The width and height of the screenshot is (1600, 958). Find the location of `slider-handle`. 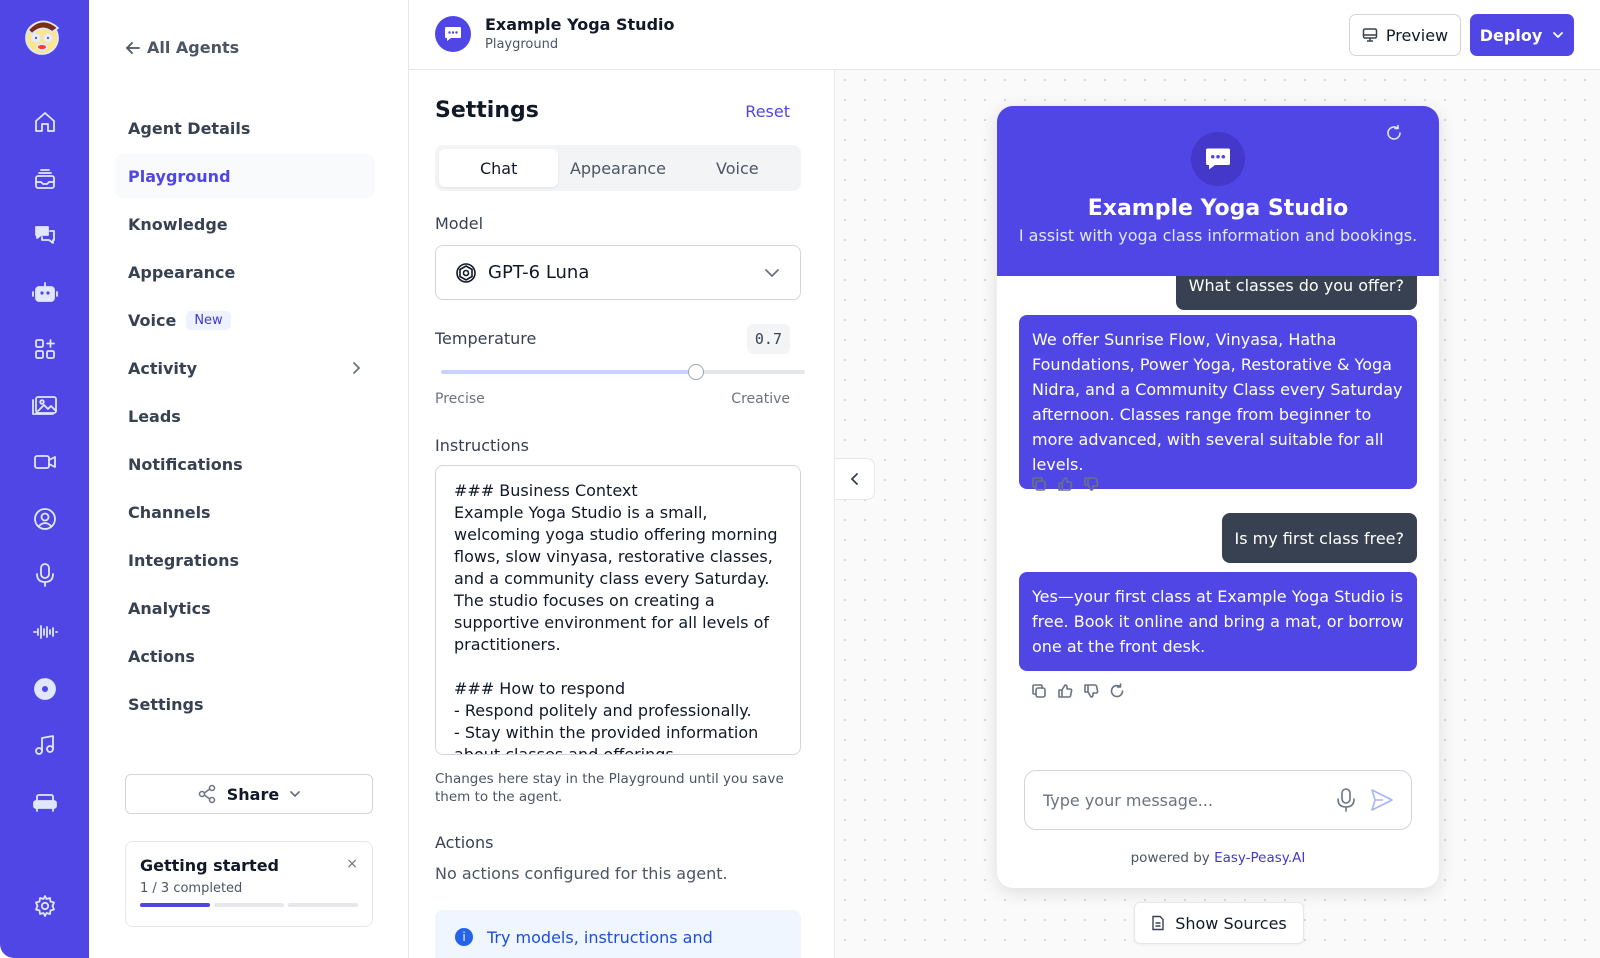

slider-handle is located at coordinates (695, 372).